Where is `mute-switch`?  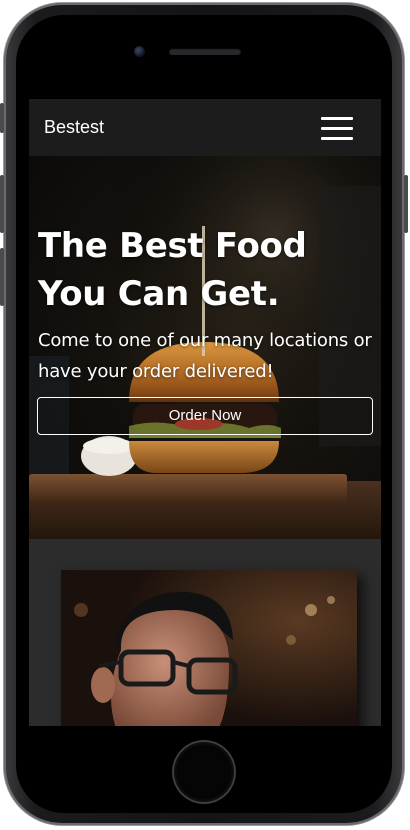
mute-switch is located at coordinates (2, 118).